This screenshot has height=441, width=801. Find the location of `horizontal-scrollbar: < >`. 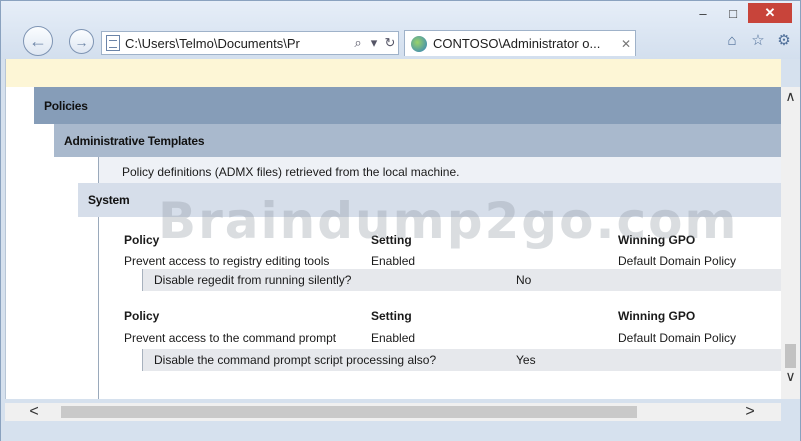

horizontal-scrollbar: < > is located at coordinates (393, 412).